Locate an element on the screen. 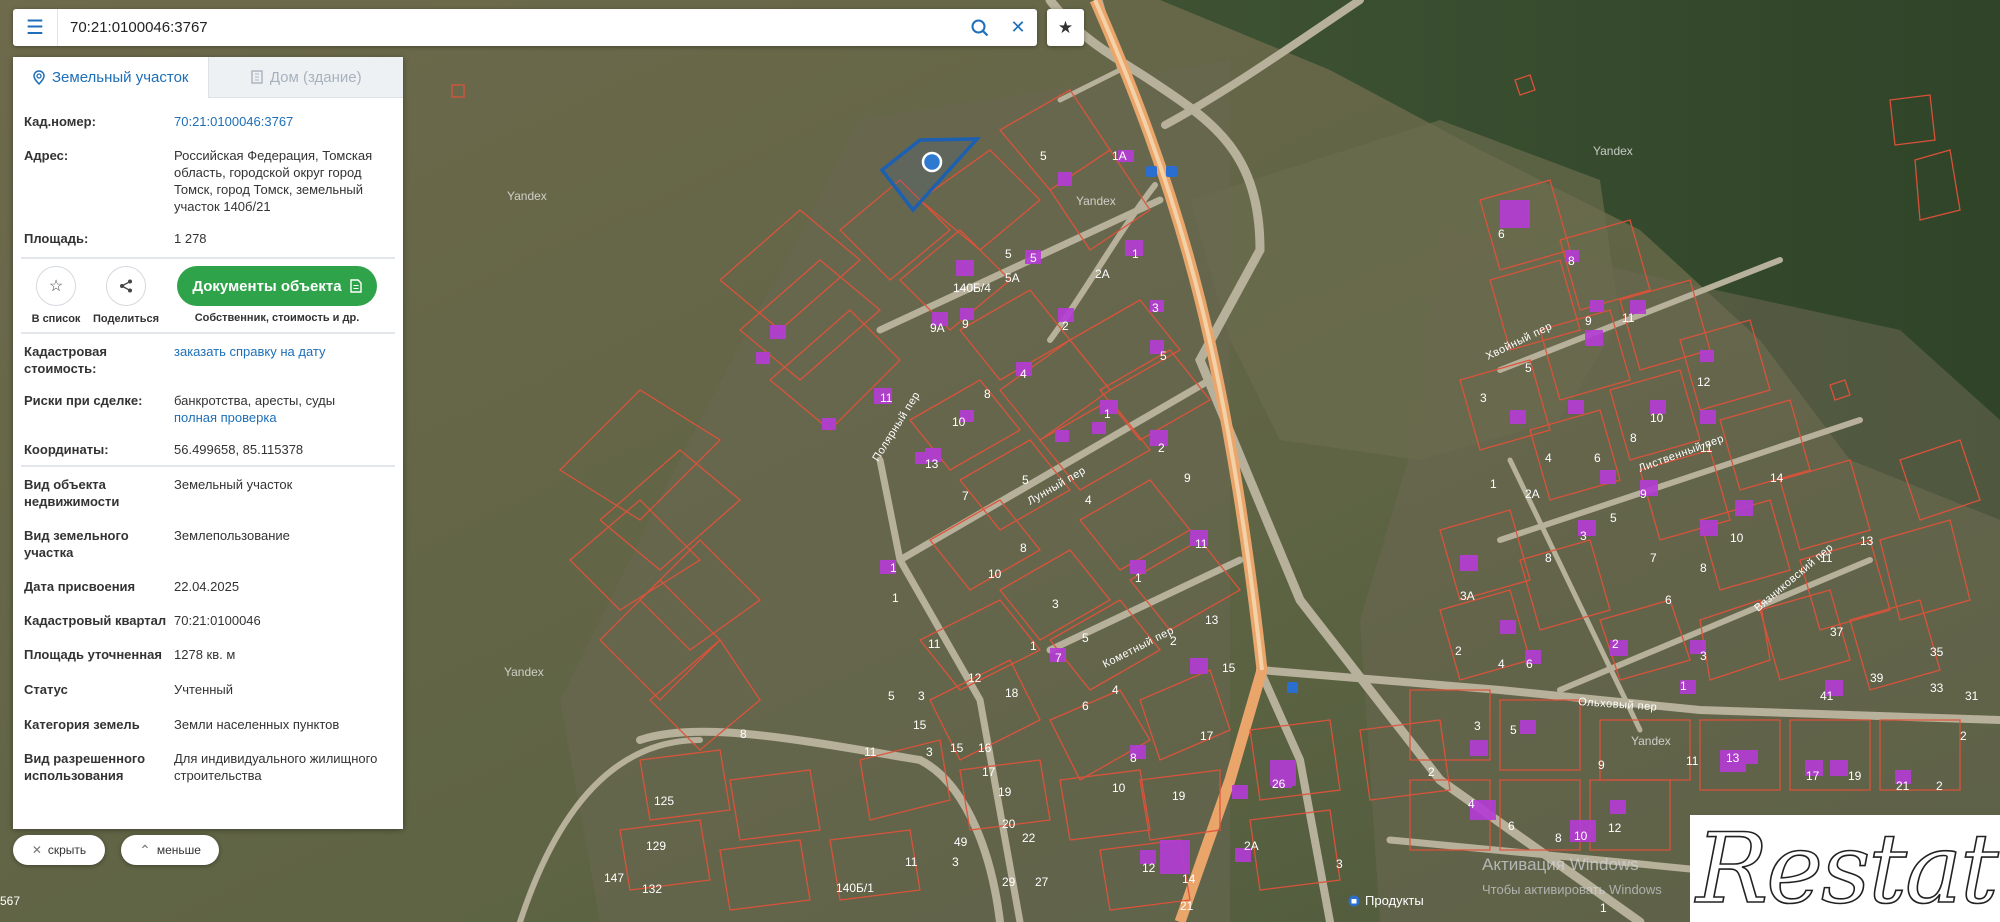 This screenshot has height=922, width=2000. search-button is located at coordinates (980, 27).